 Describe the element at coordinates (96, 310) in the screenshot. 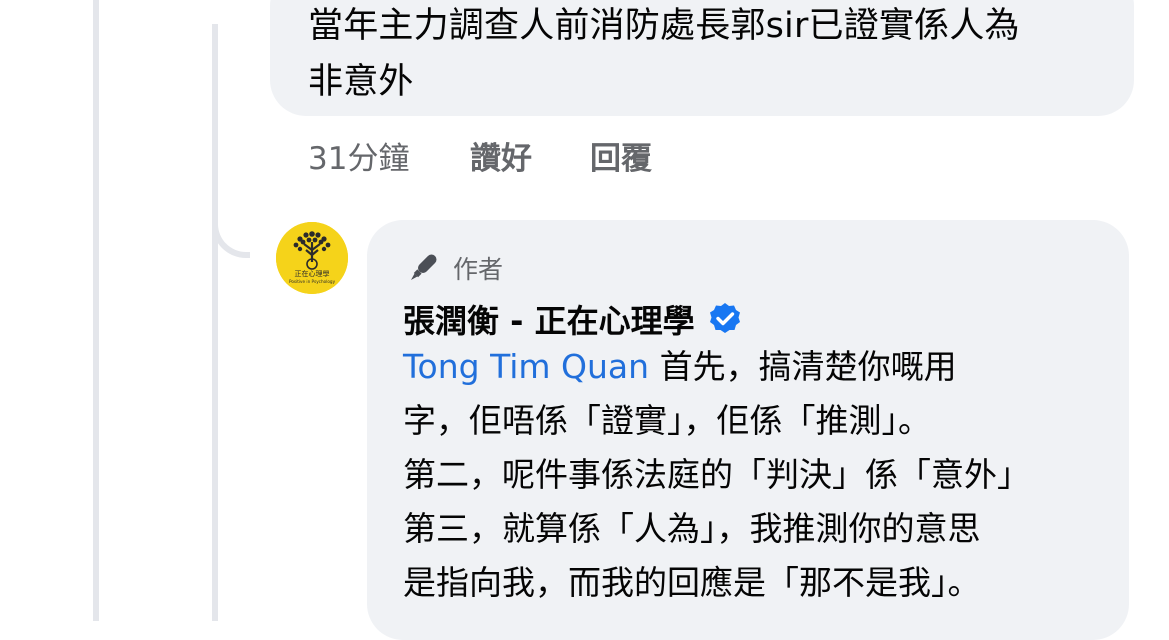

I see `thread-line-outer` at that location.